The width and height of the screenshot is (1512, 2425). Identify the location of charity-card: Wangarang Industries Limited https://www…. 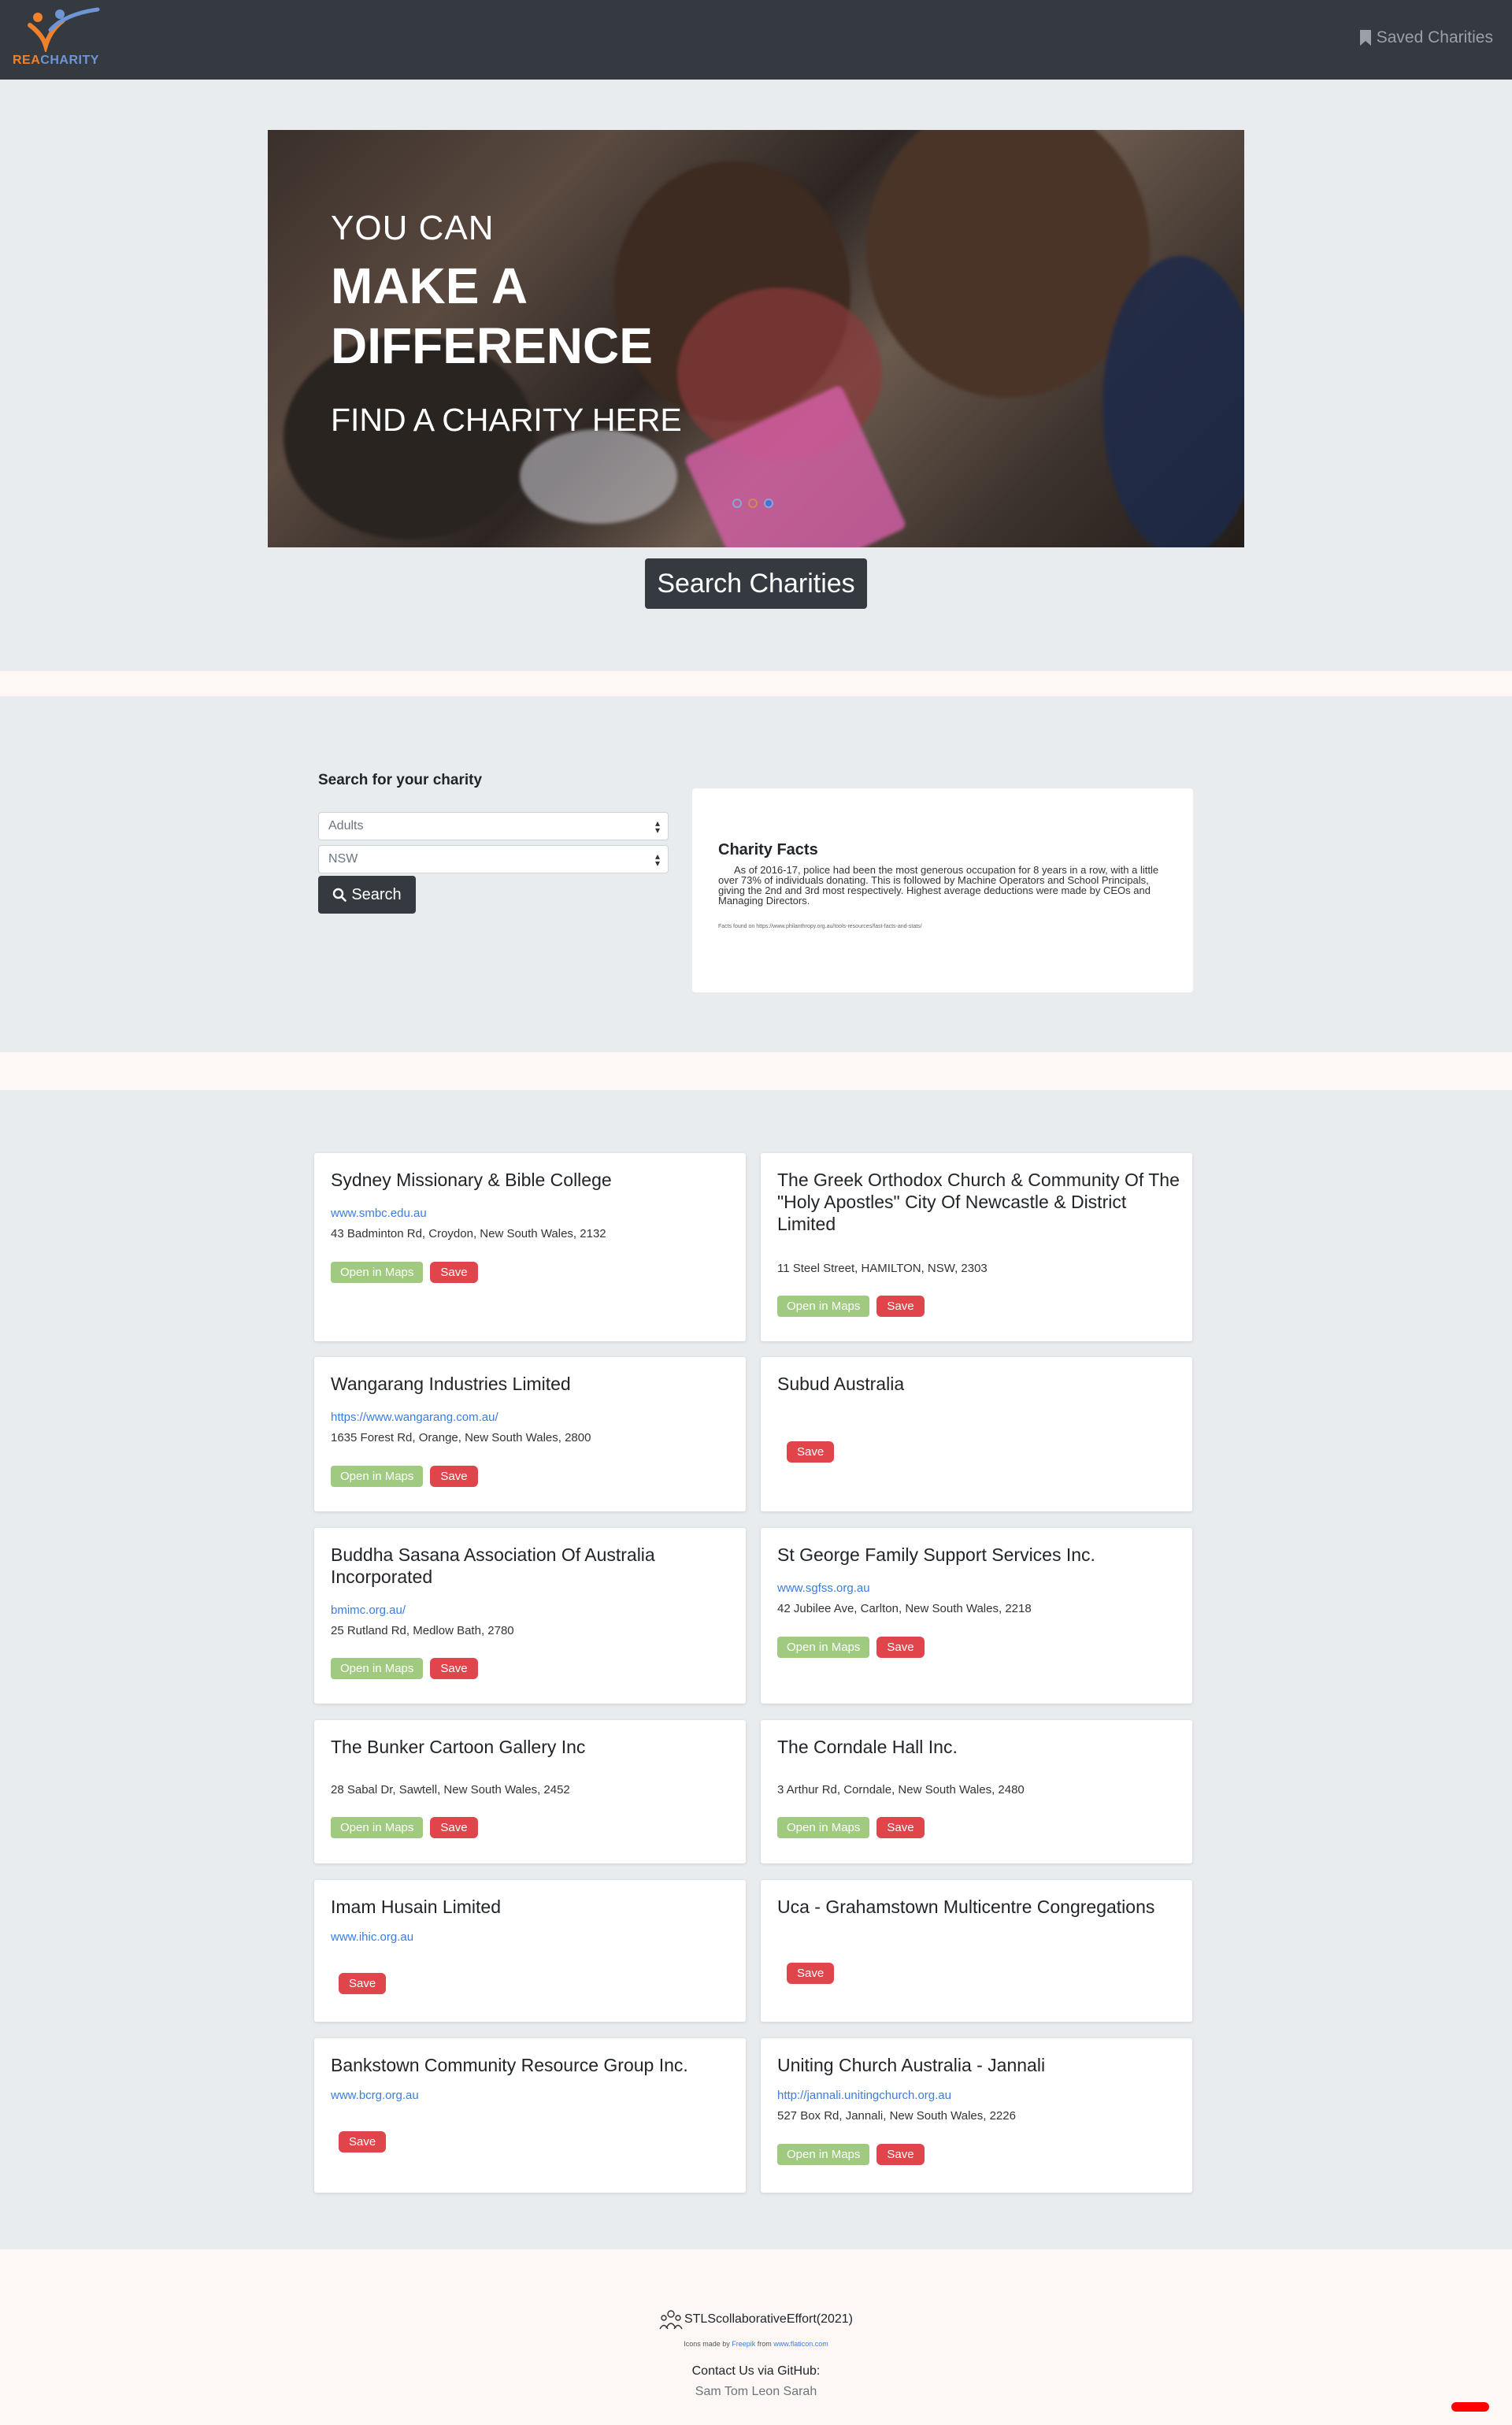
(530, 1434).